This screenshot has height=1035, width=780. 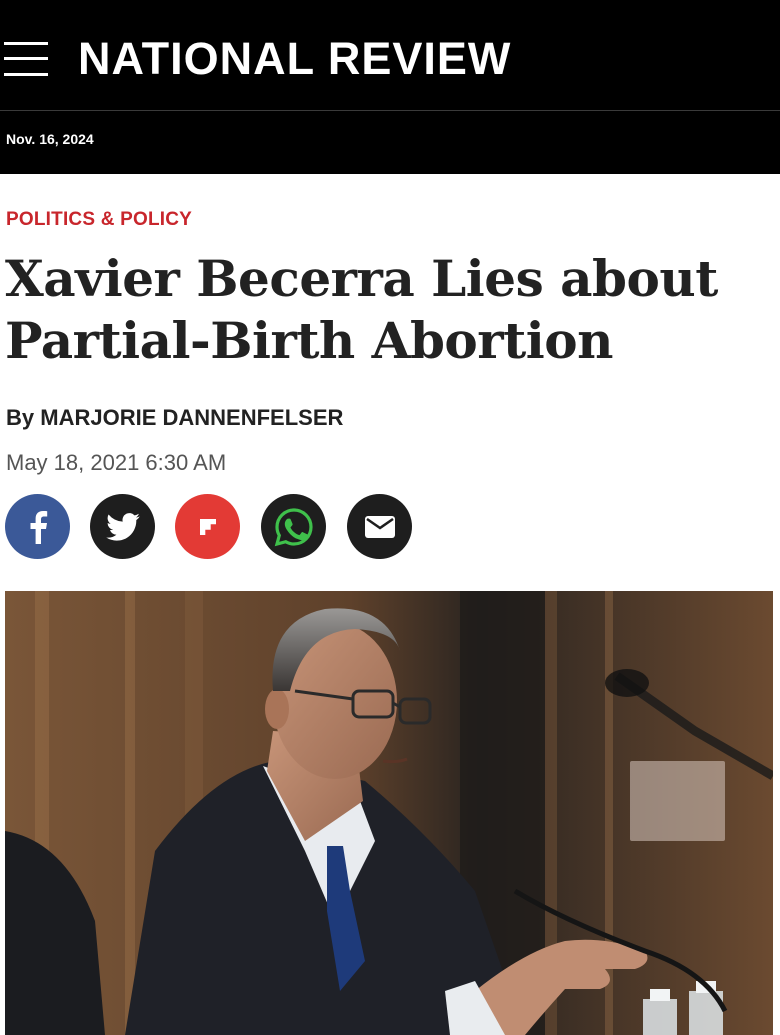 I want to click on facebook-icon, so click(x=38, y=527).